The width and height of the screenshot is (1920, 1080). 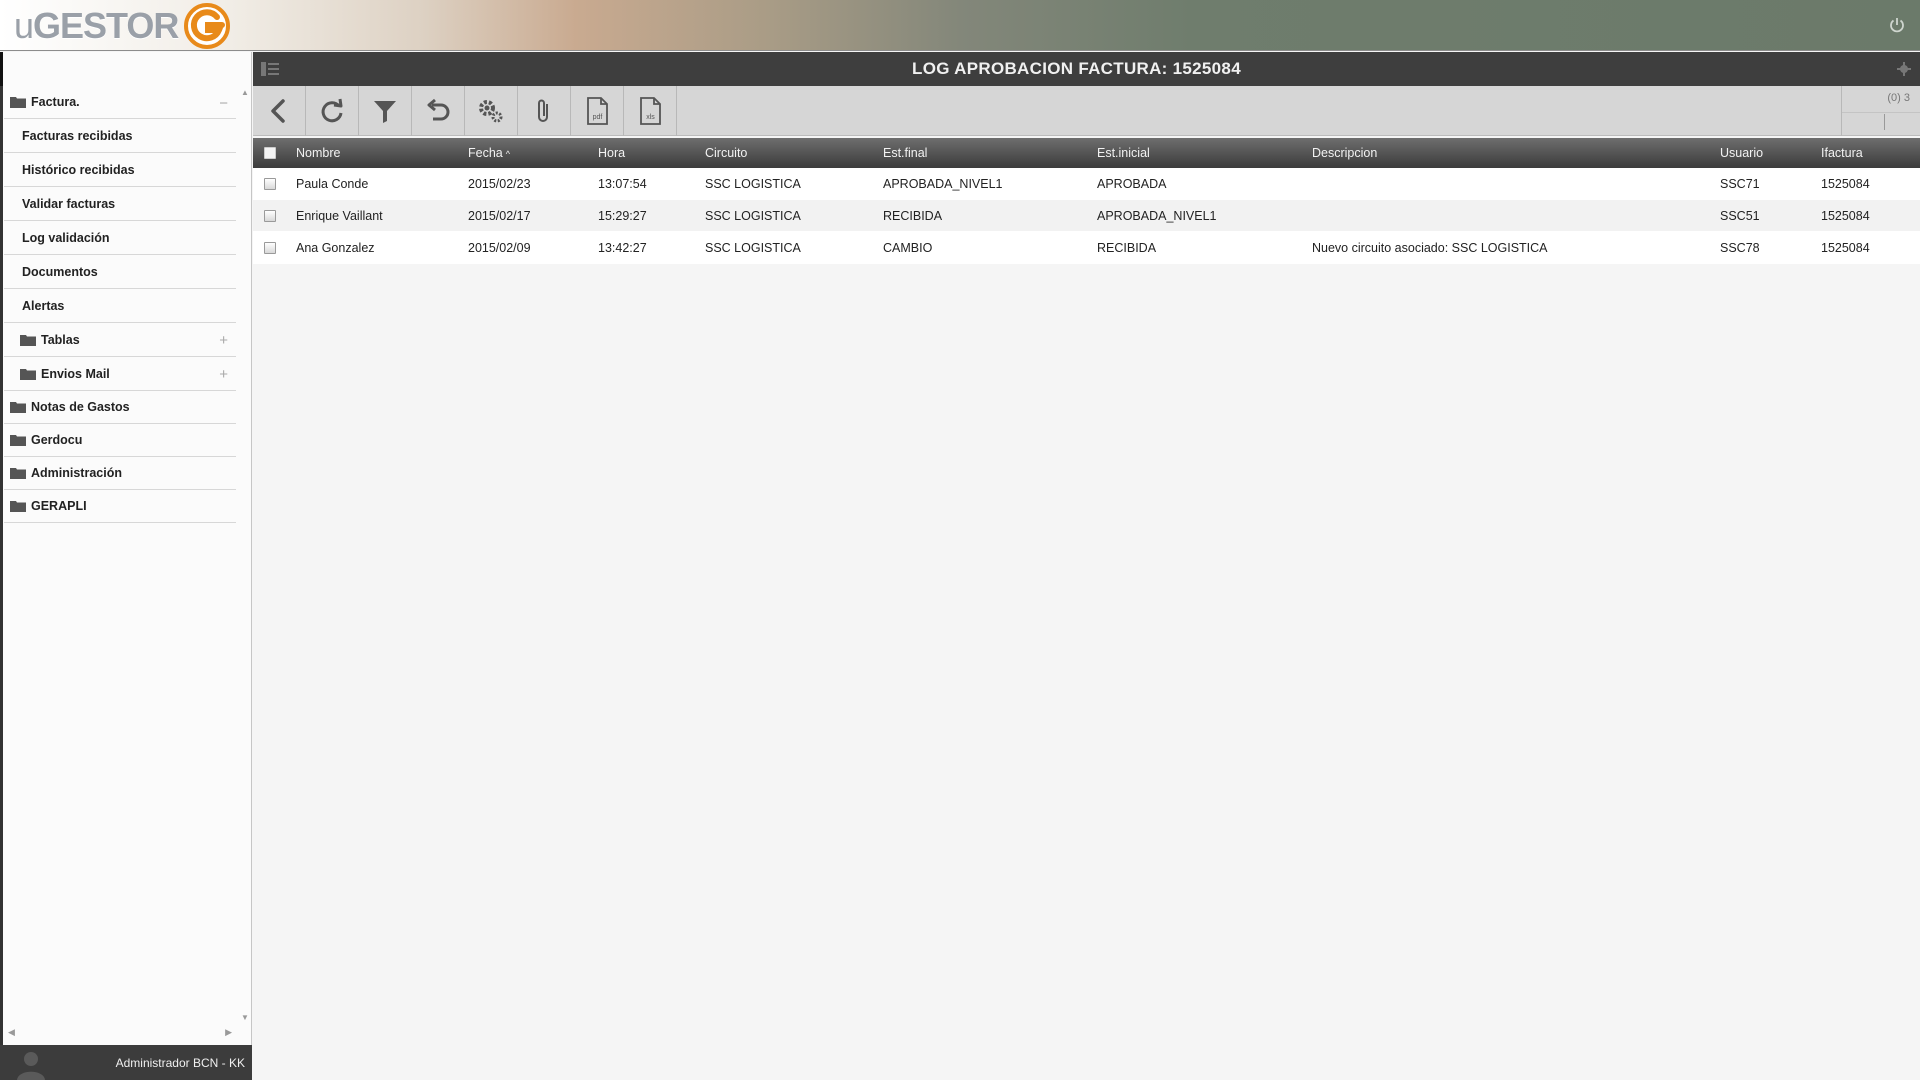 I want to click on col-header-estinicial: Est.inicial, so click(x=1123, y=153).